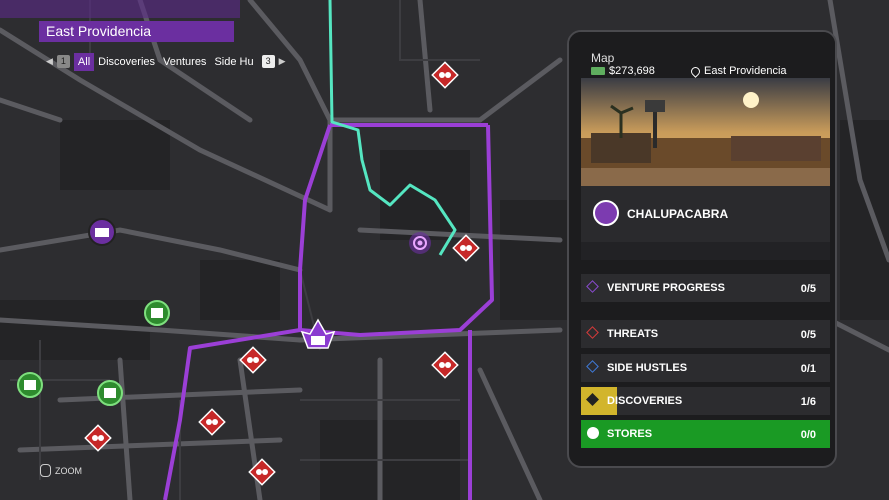 This screenshot has height=500, width=889. Describe the element at coordinates (632, 71) in the screenshot. I see `cash-amount: $273,698` at that location.